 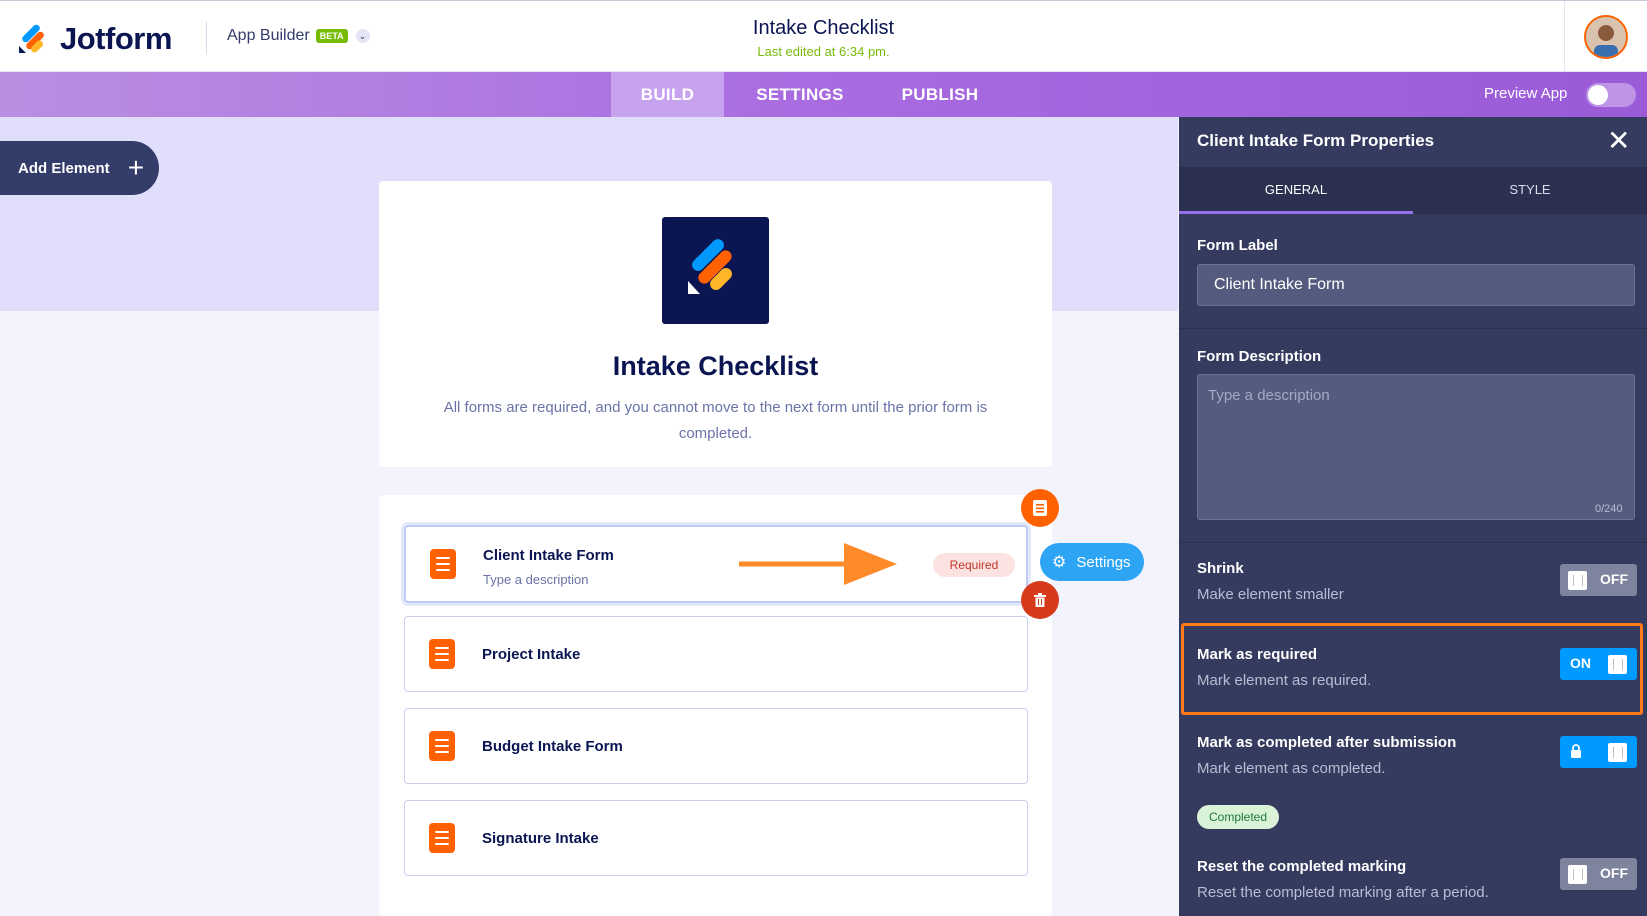 What do you see at coordinates (1564, 37) in the screenshot?
I see `header-divider-right` at bounding box center [1564, 37].